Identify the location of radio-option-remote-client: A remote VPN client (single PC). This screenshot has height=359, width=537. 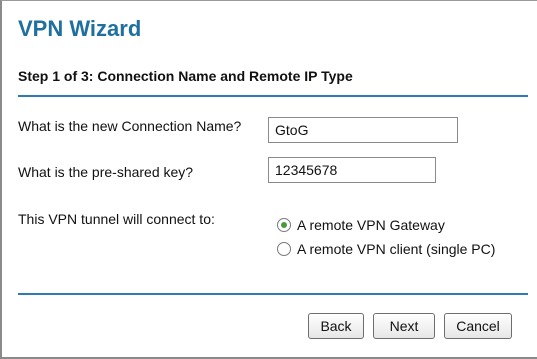
(386, 249).